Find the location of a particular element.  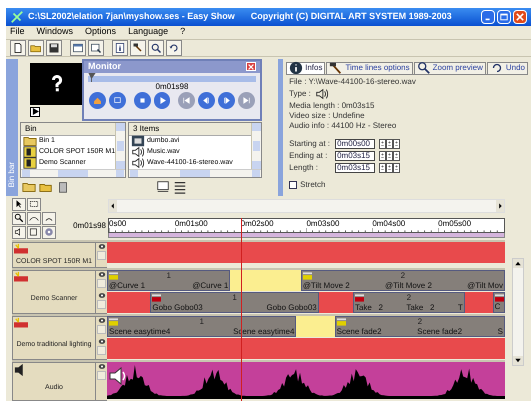

list-header: 3 Items is located at coordinates (190, 129).